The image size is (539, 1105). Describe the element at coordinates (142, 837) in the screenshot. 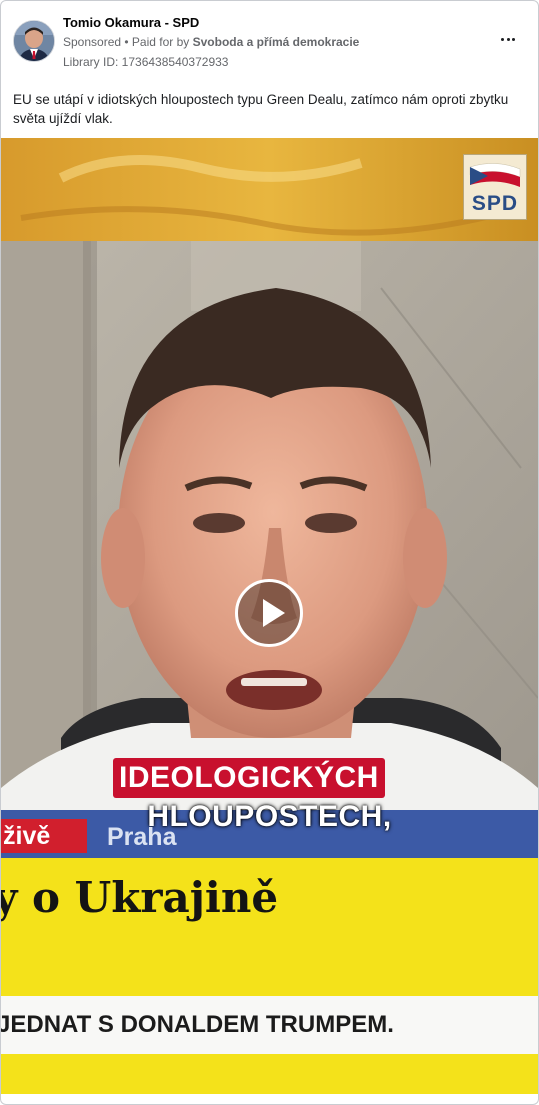

I see `city-label: Praha` at that location.